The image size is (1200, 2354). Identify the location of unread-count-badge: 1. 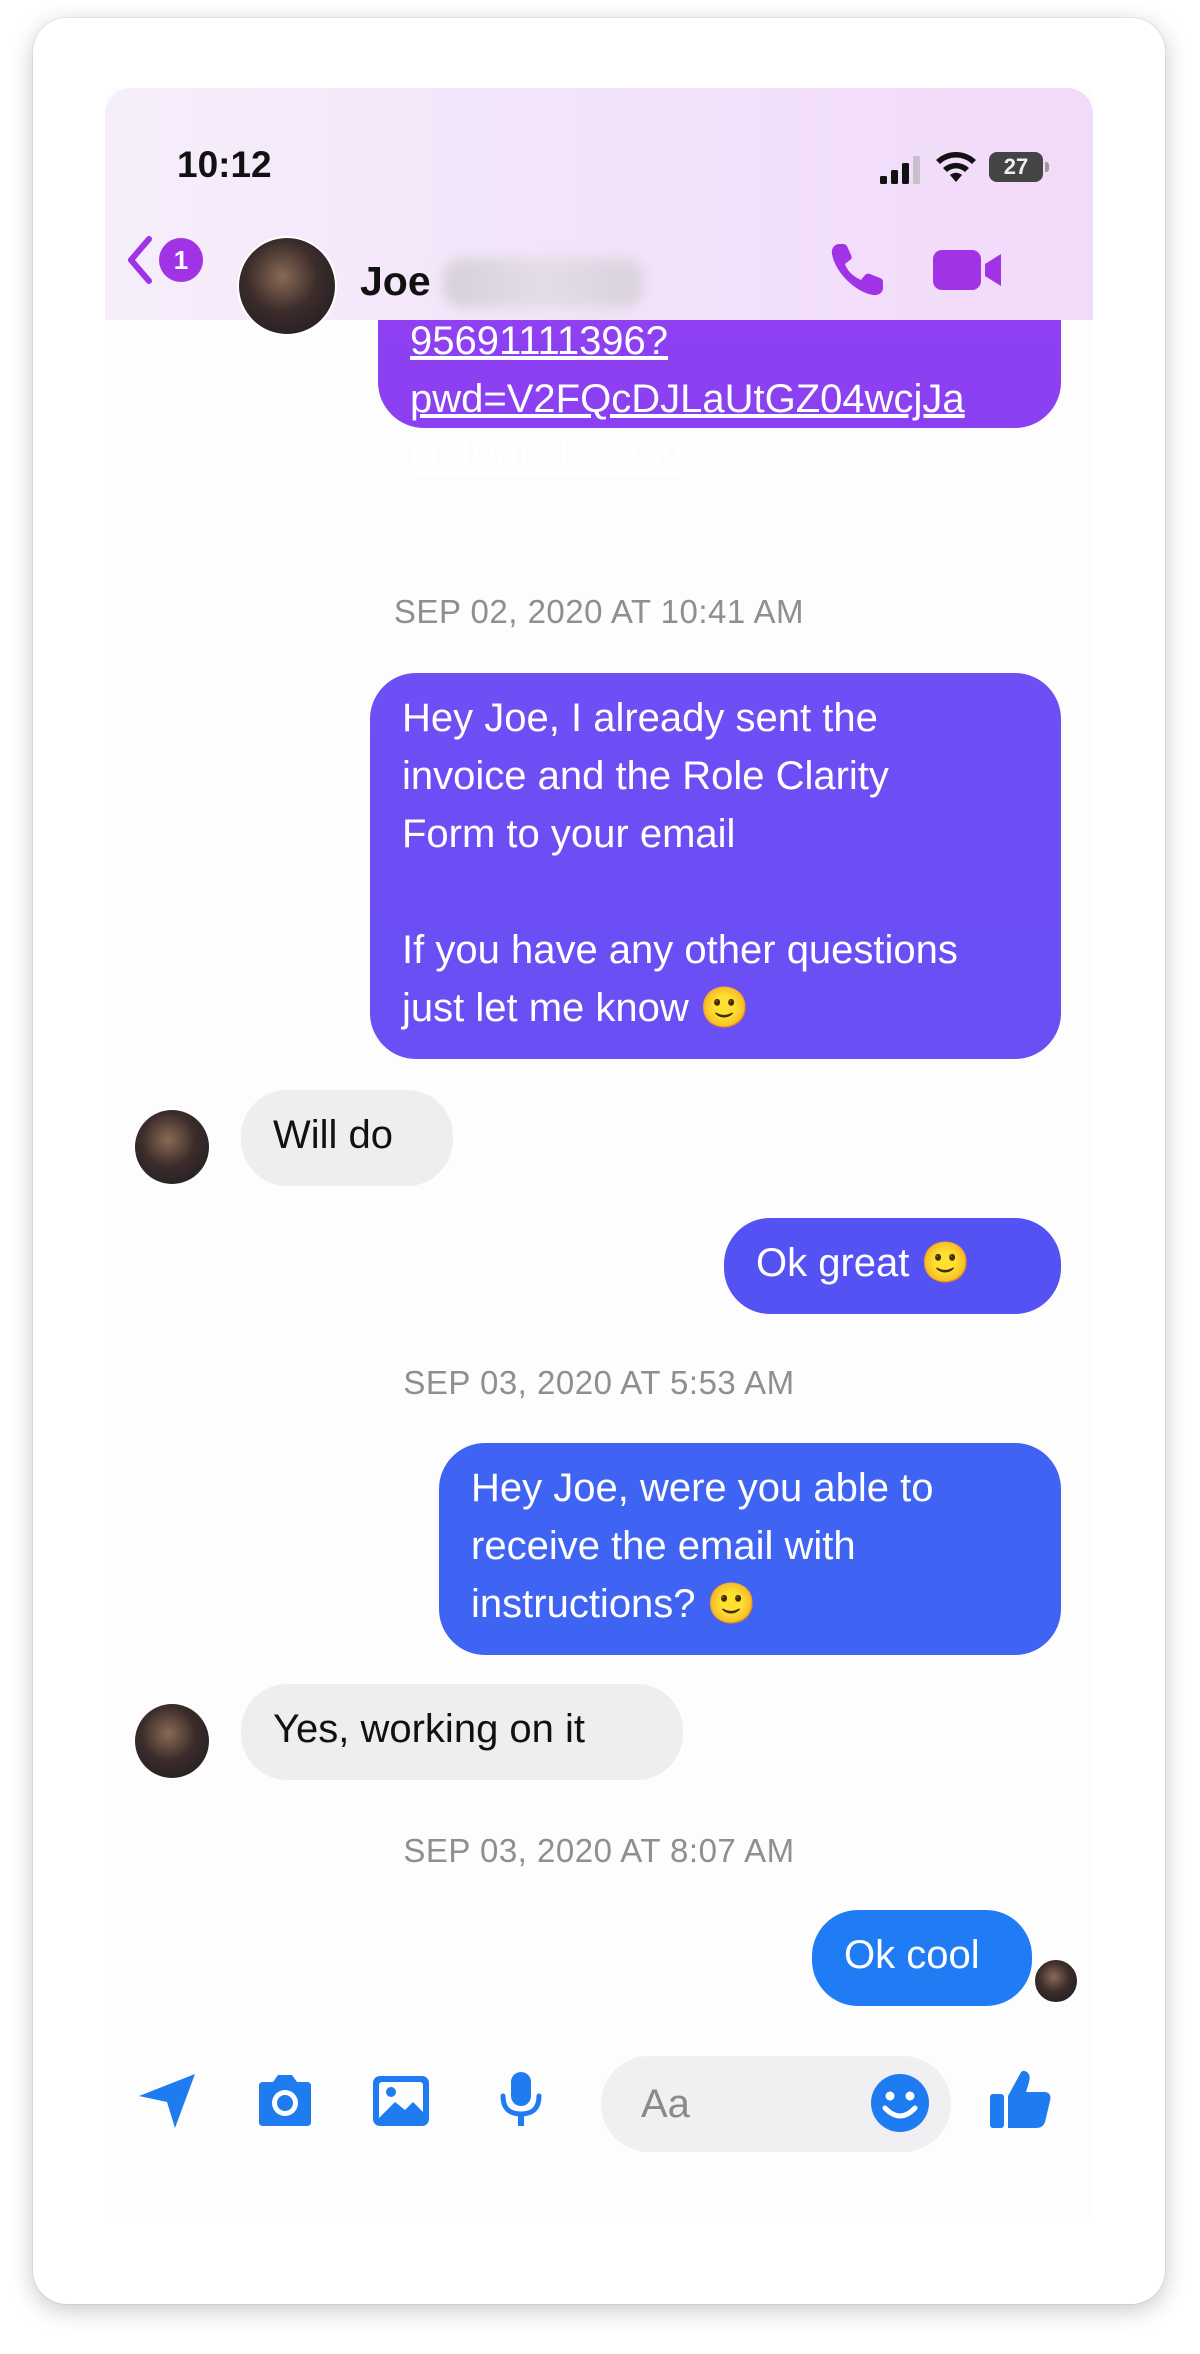
(181, 260).